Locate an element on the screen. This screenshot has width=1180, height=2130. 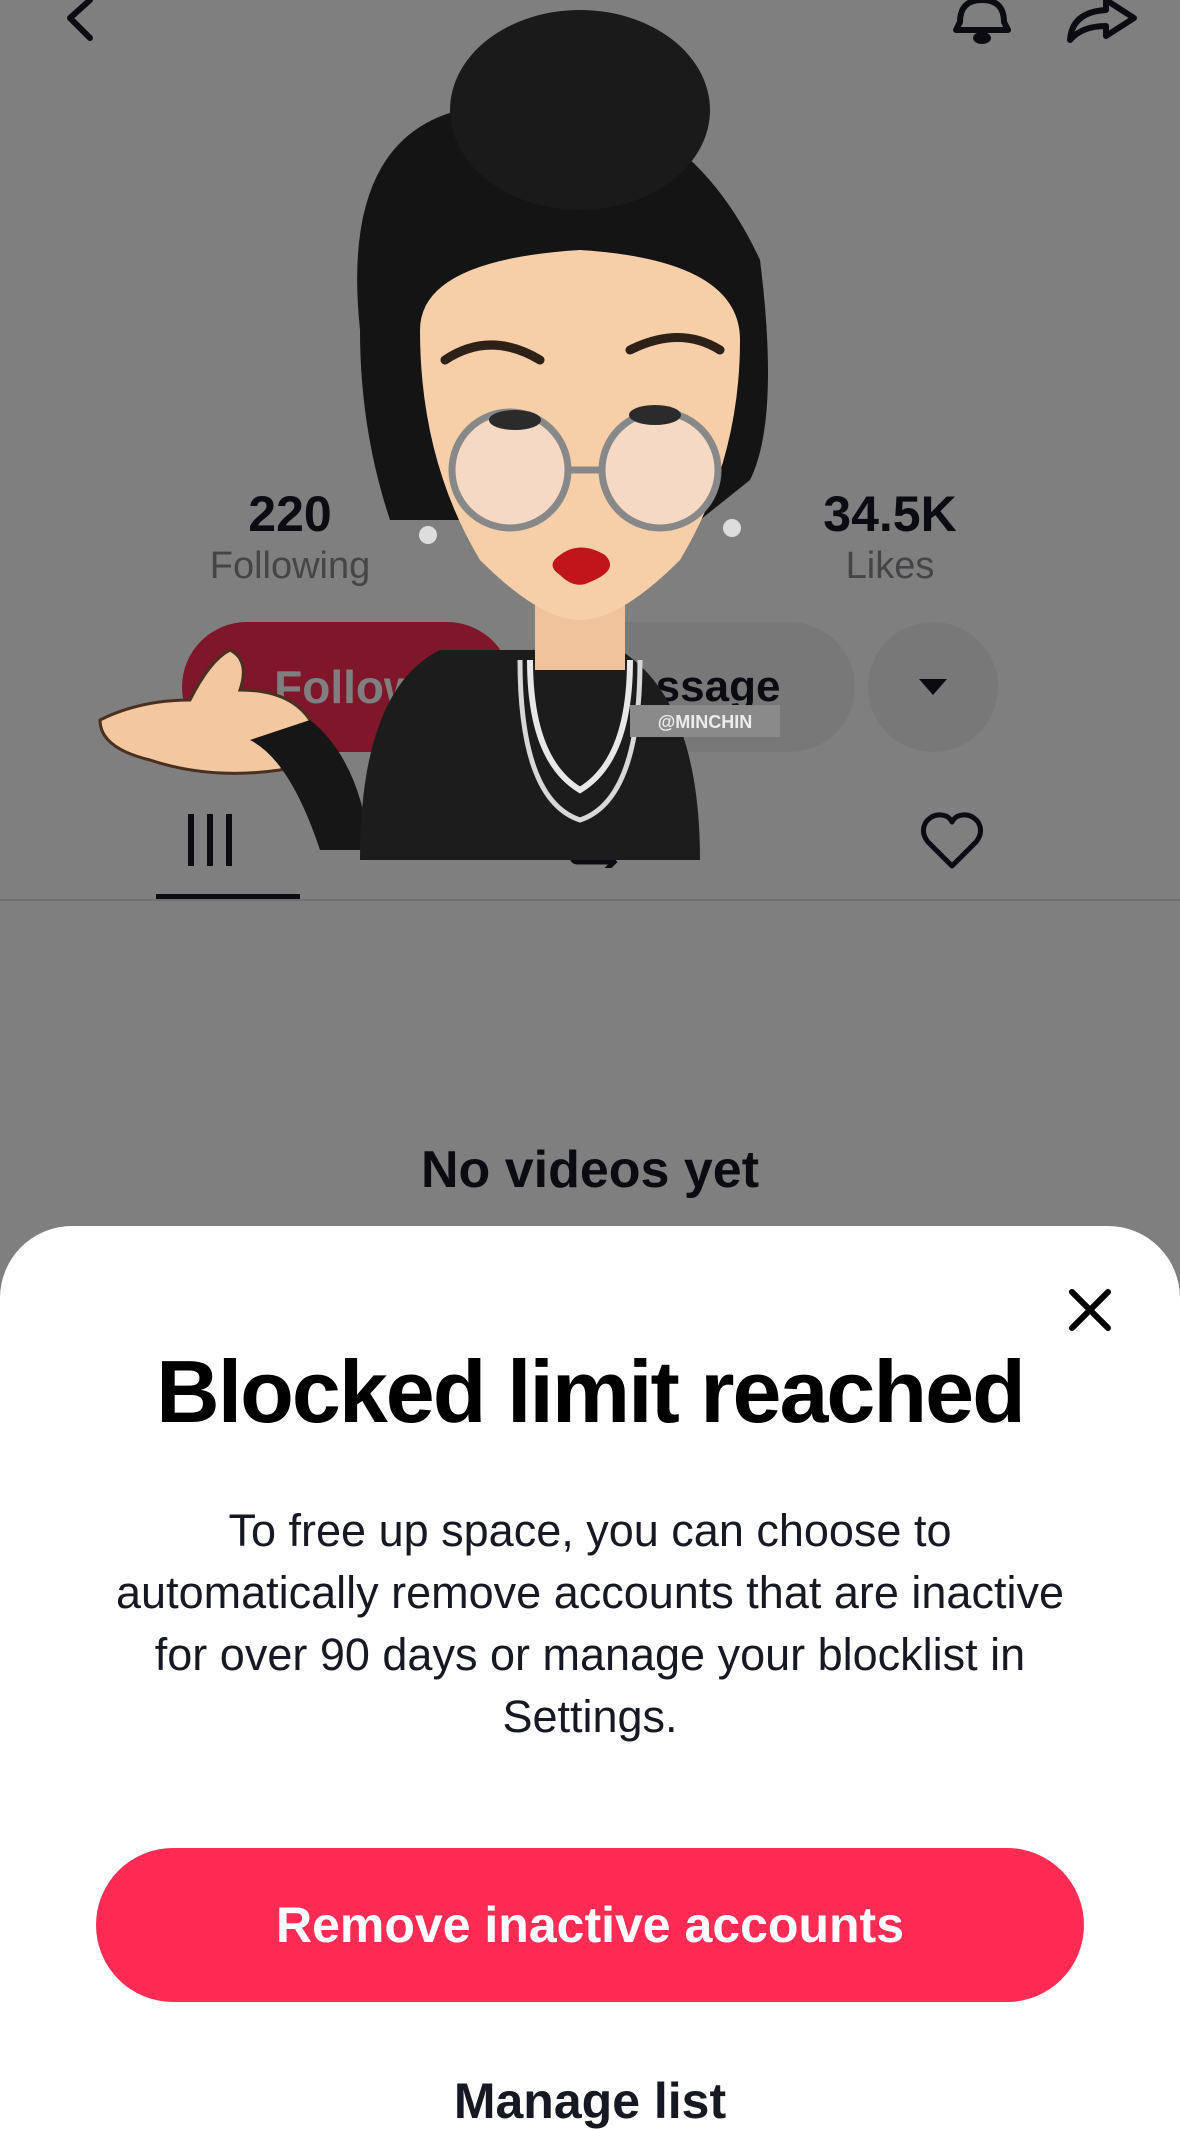
remove-inactive-accounts-button: Remove inactive accounts is located at coordinates (590, 1925).